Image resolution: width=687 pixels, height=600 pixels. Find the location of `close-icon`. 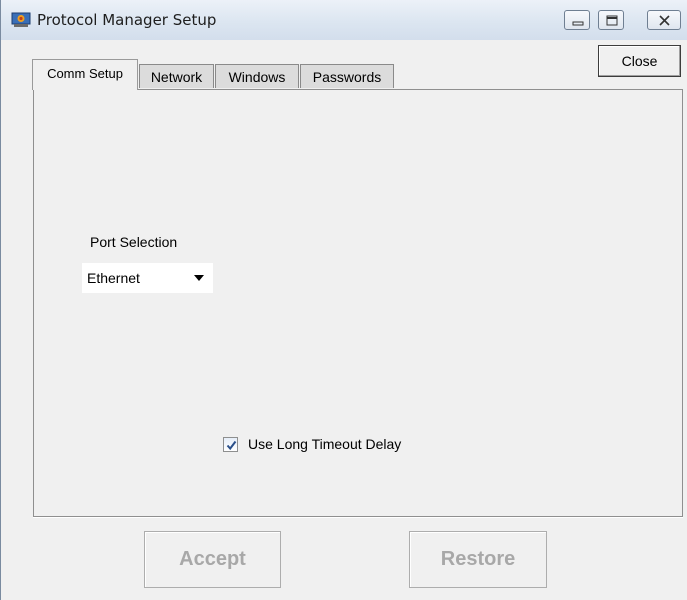

close-icon is located at coordinates (664, 20).